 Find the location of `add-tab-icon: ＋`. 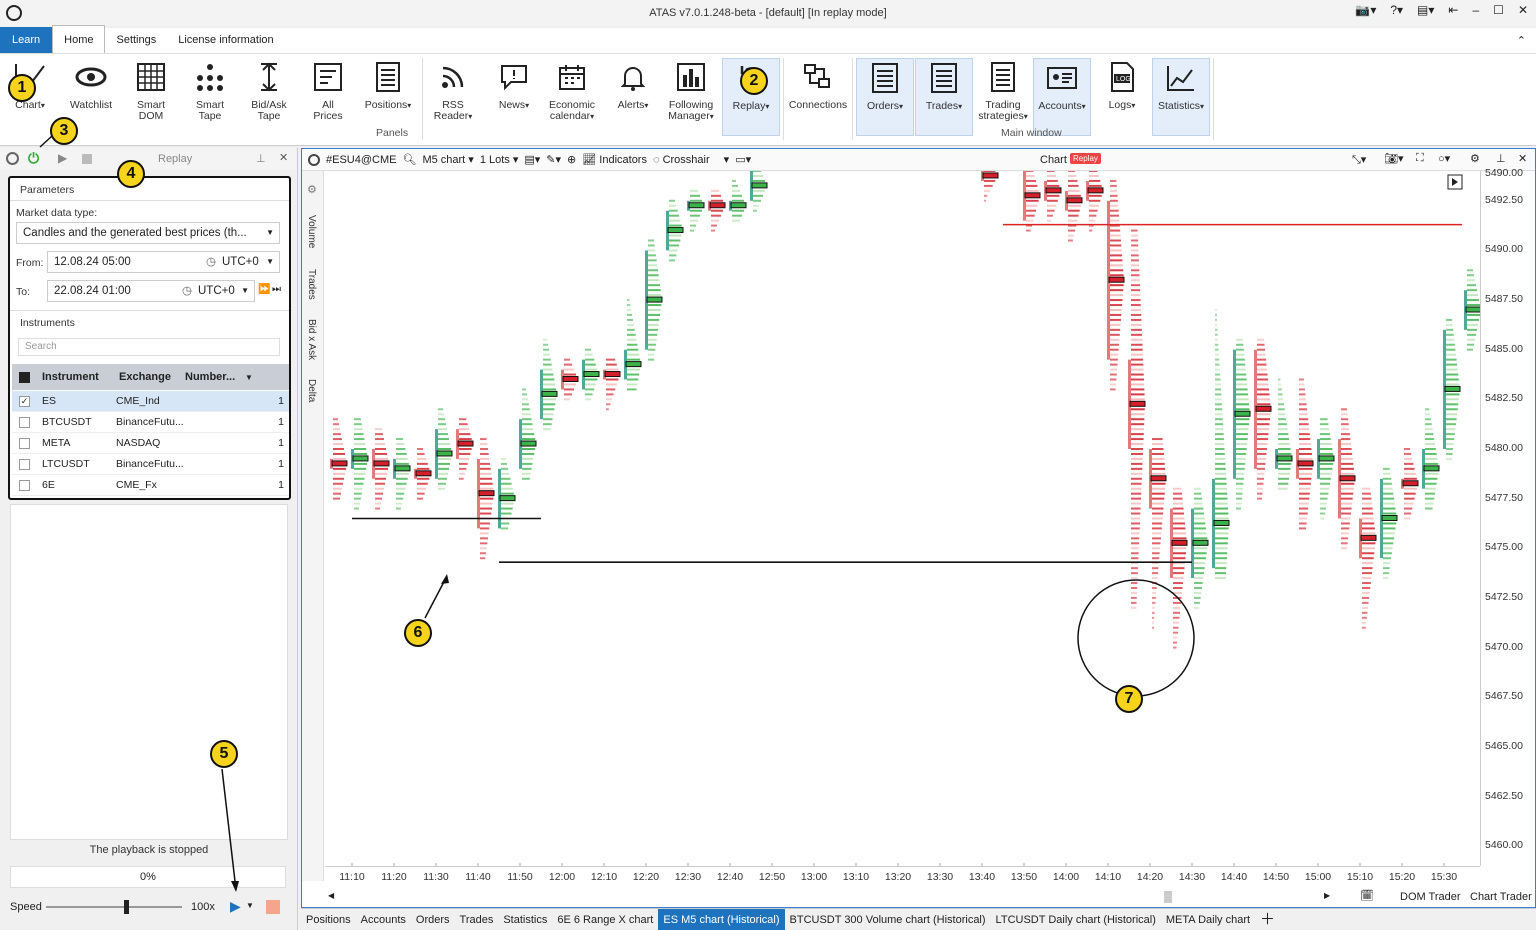

add-tab-icon: ＋ is located at coordinates (1267, 919).